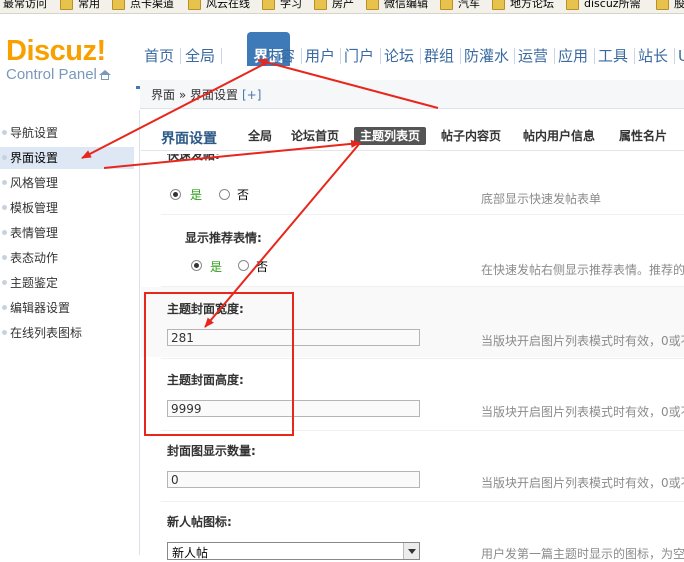 The width and height of the screenshot is (684, 562). I want to click on recommend-emoji-no-label: 否, so click(262, 267).